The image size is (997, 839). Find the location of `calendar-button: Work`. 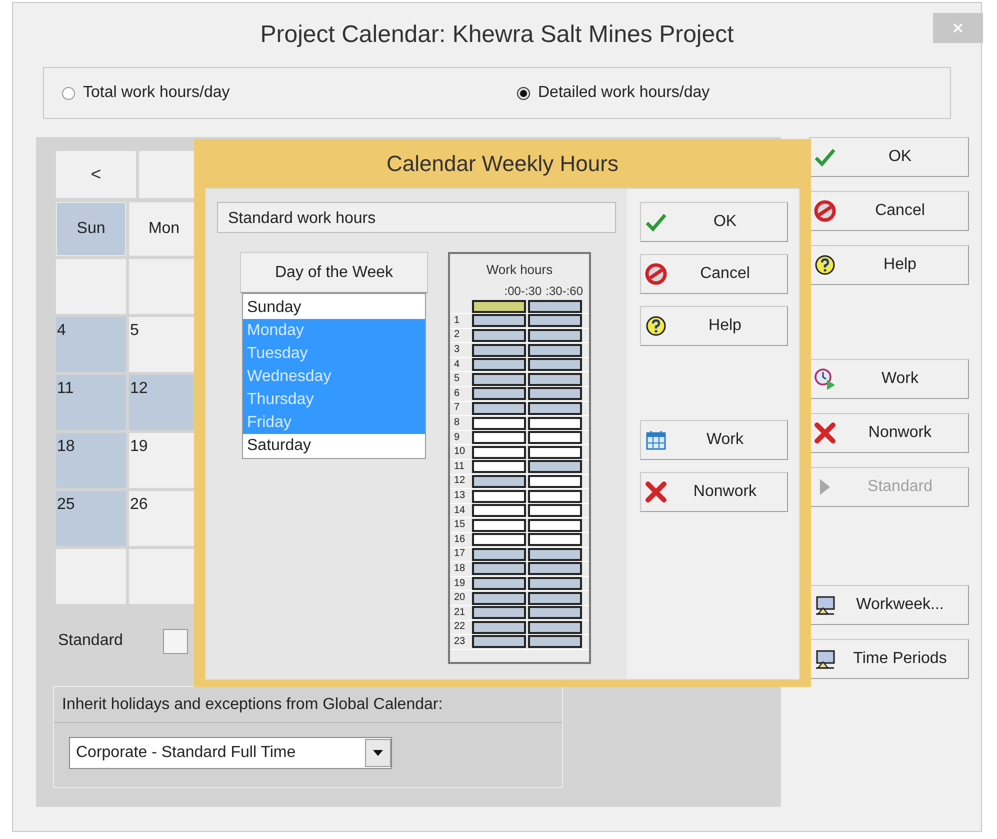

calendar-button: Work is located at coordinates (714, 440).